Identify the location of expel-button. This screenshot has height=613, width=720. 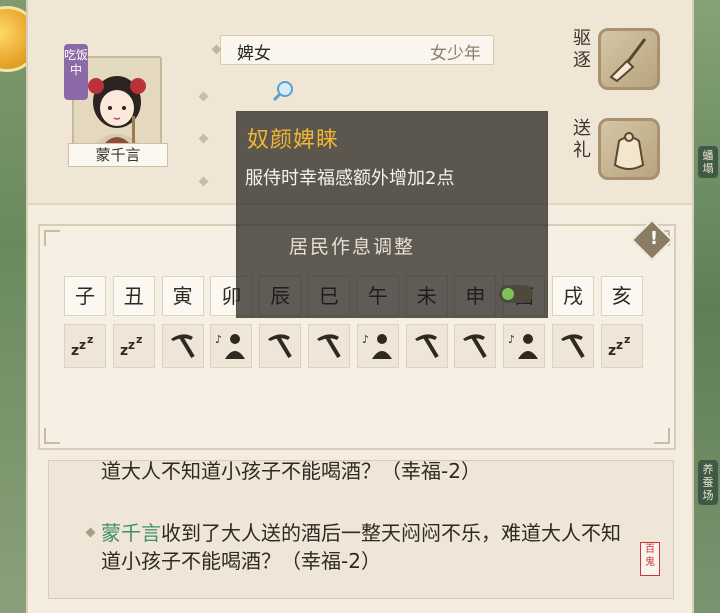
(629, 59).